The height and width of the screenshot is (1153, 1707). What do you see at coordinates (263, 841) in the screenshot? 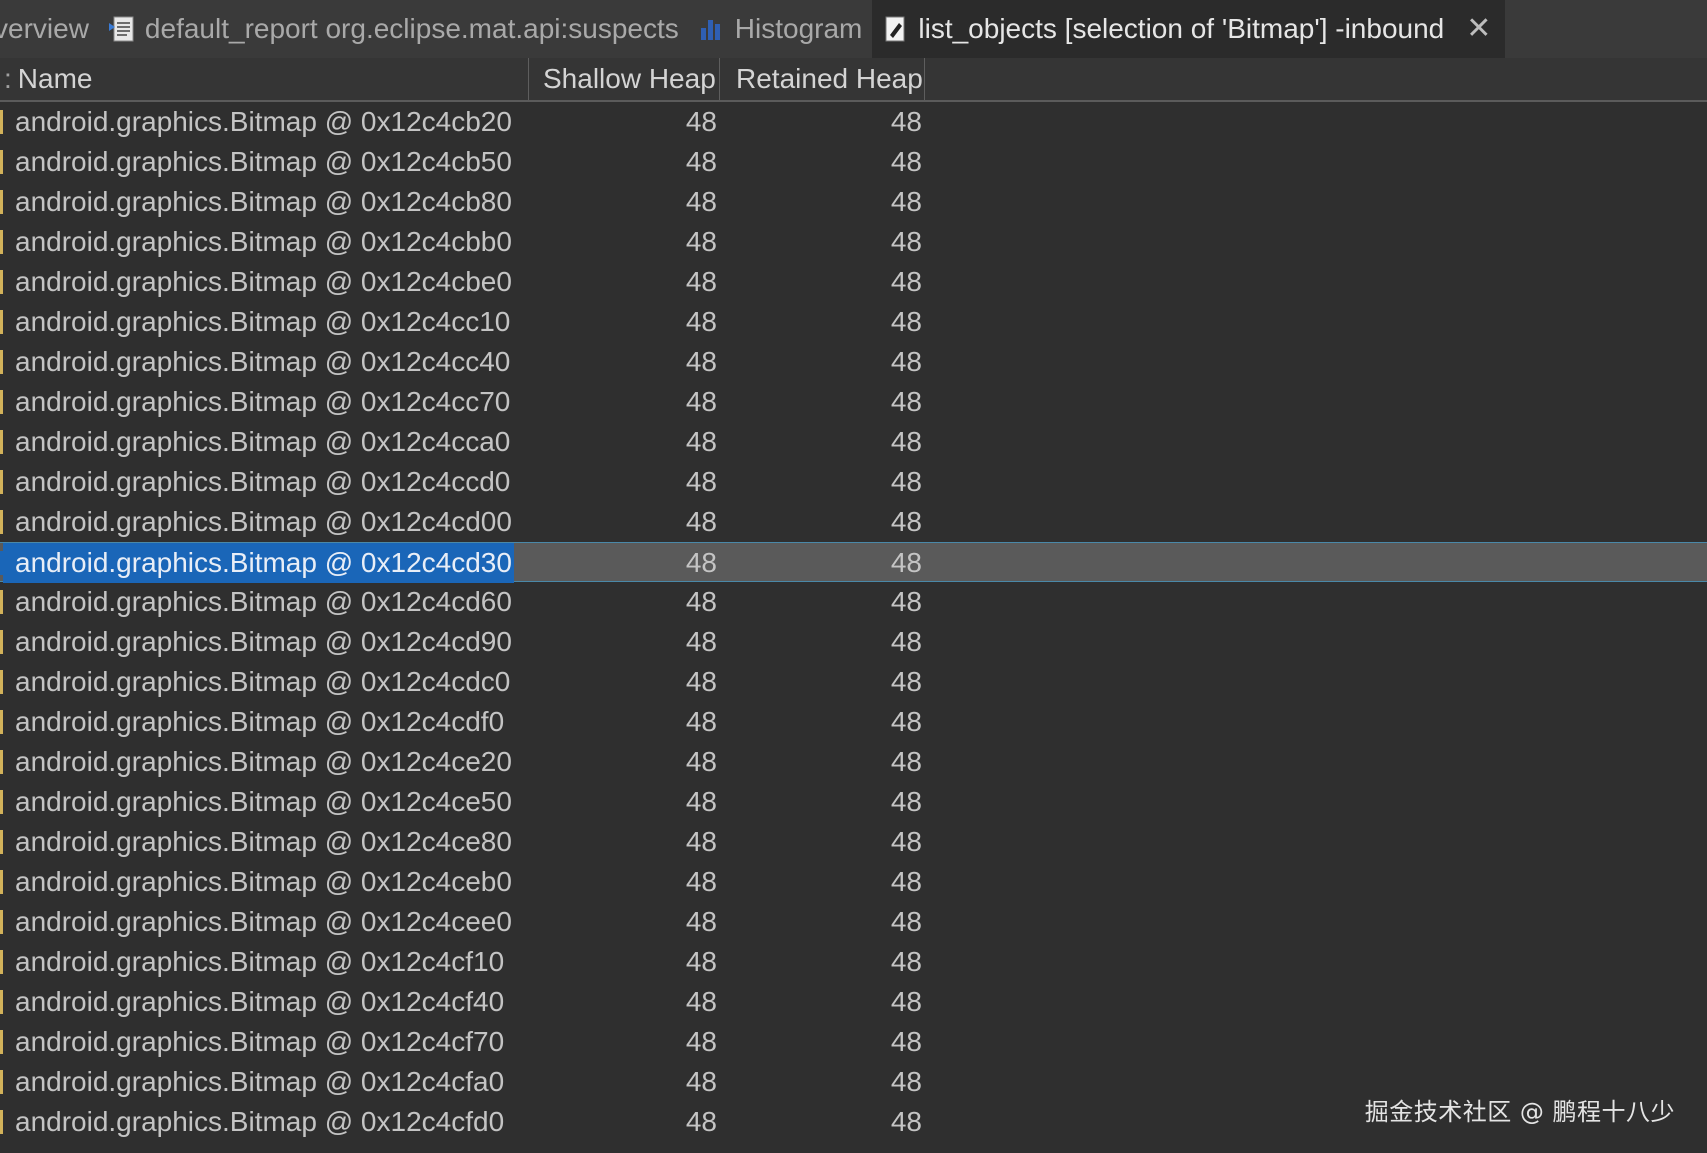
I see `cell-object-name: android.graphics.Bitmap @ 0x12c4ce80` at bounding box center [263, 841].